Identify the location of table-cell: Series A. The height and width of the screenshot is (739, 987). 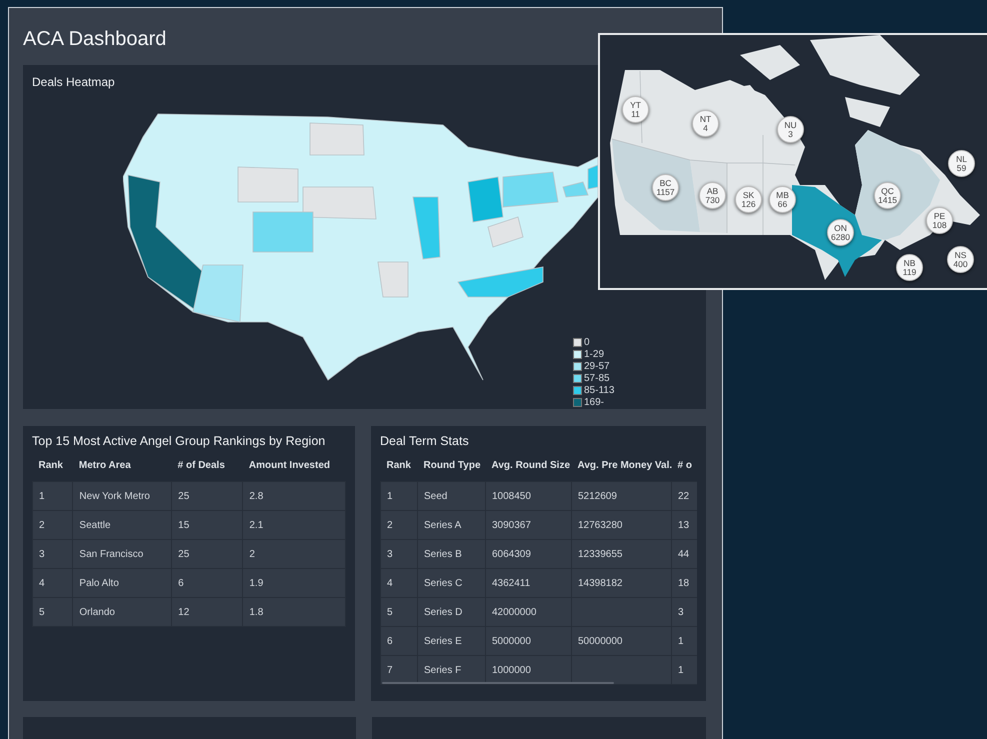
(443, 525).